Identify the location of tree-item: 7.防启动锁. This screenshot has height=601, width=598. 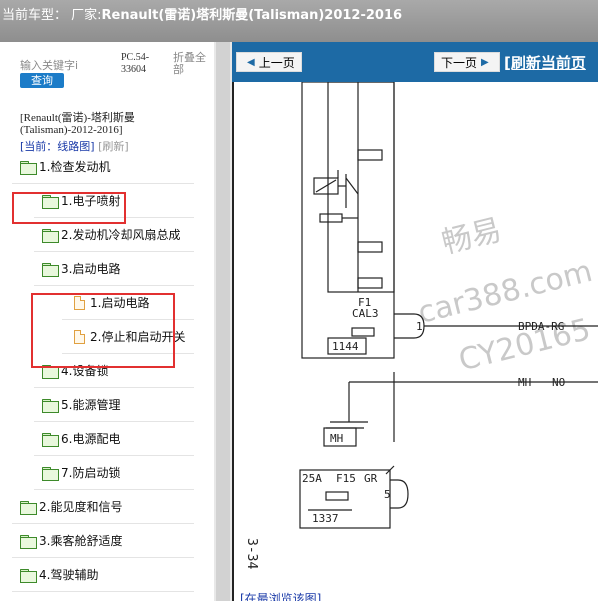
(114, 473).